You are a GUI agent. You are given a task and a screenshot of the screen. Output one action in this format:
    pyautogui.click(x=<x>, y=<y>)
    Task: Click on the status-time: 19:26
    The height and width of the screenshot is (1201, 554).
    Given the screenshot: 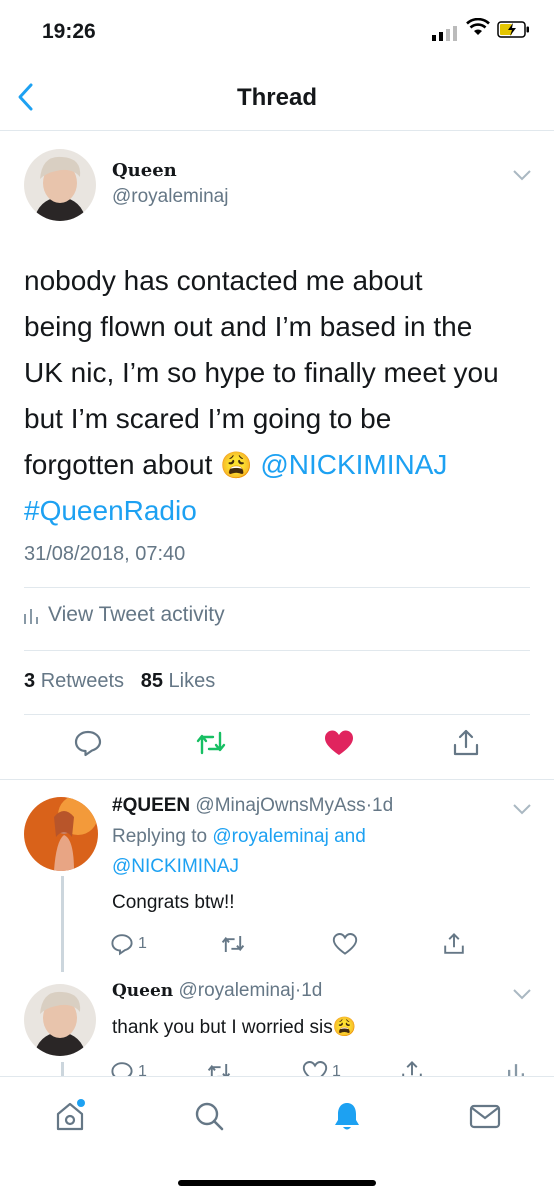 What is the action you would take?
    pyautogui.click(x=69, y=31)
    